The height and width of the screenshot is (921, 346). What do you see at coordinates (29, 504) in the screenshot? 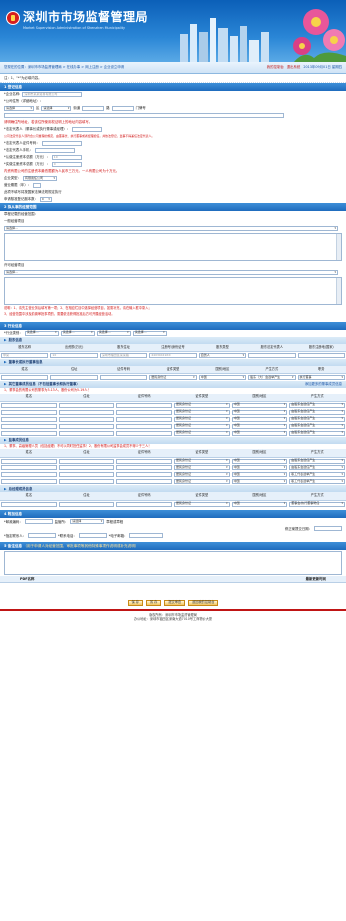
I see `manager-name-input` at bounding box center [29, 504].